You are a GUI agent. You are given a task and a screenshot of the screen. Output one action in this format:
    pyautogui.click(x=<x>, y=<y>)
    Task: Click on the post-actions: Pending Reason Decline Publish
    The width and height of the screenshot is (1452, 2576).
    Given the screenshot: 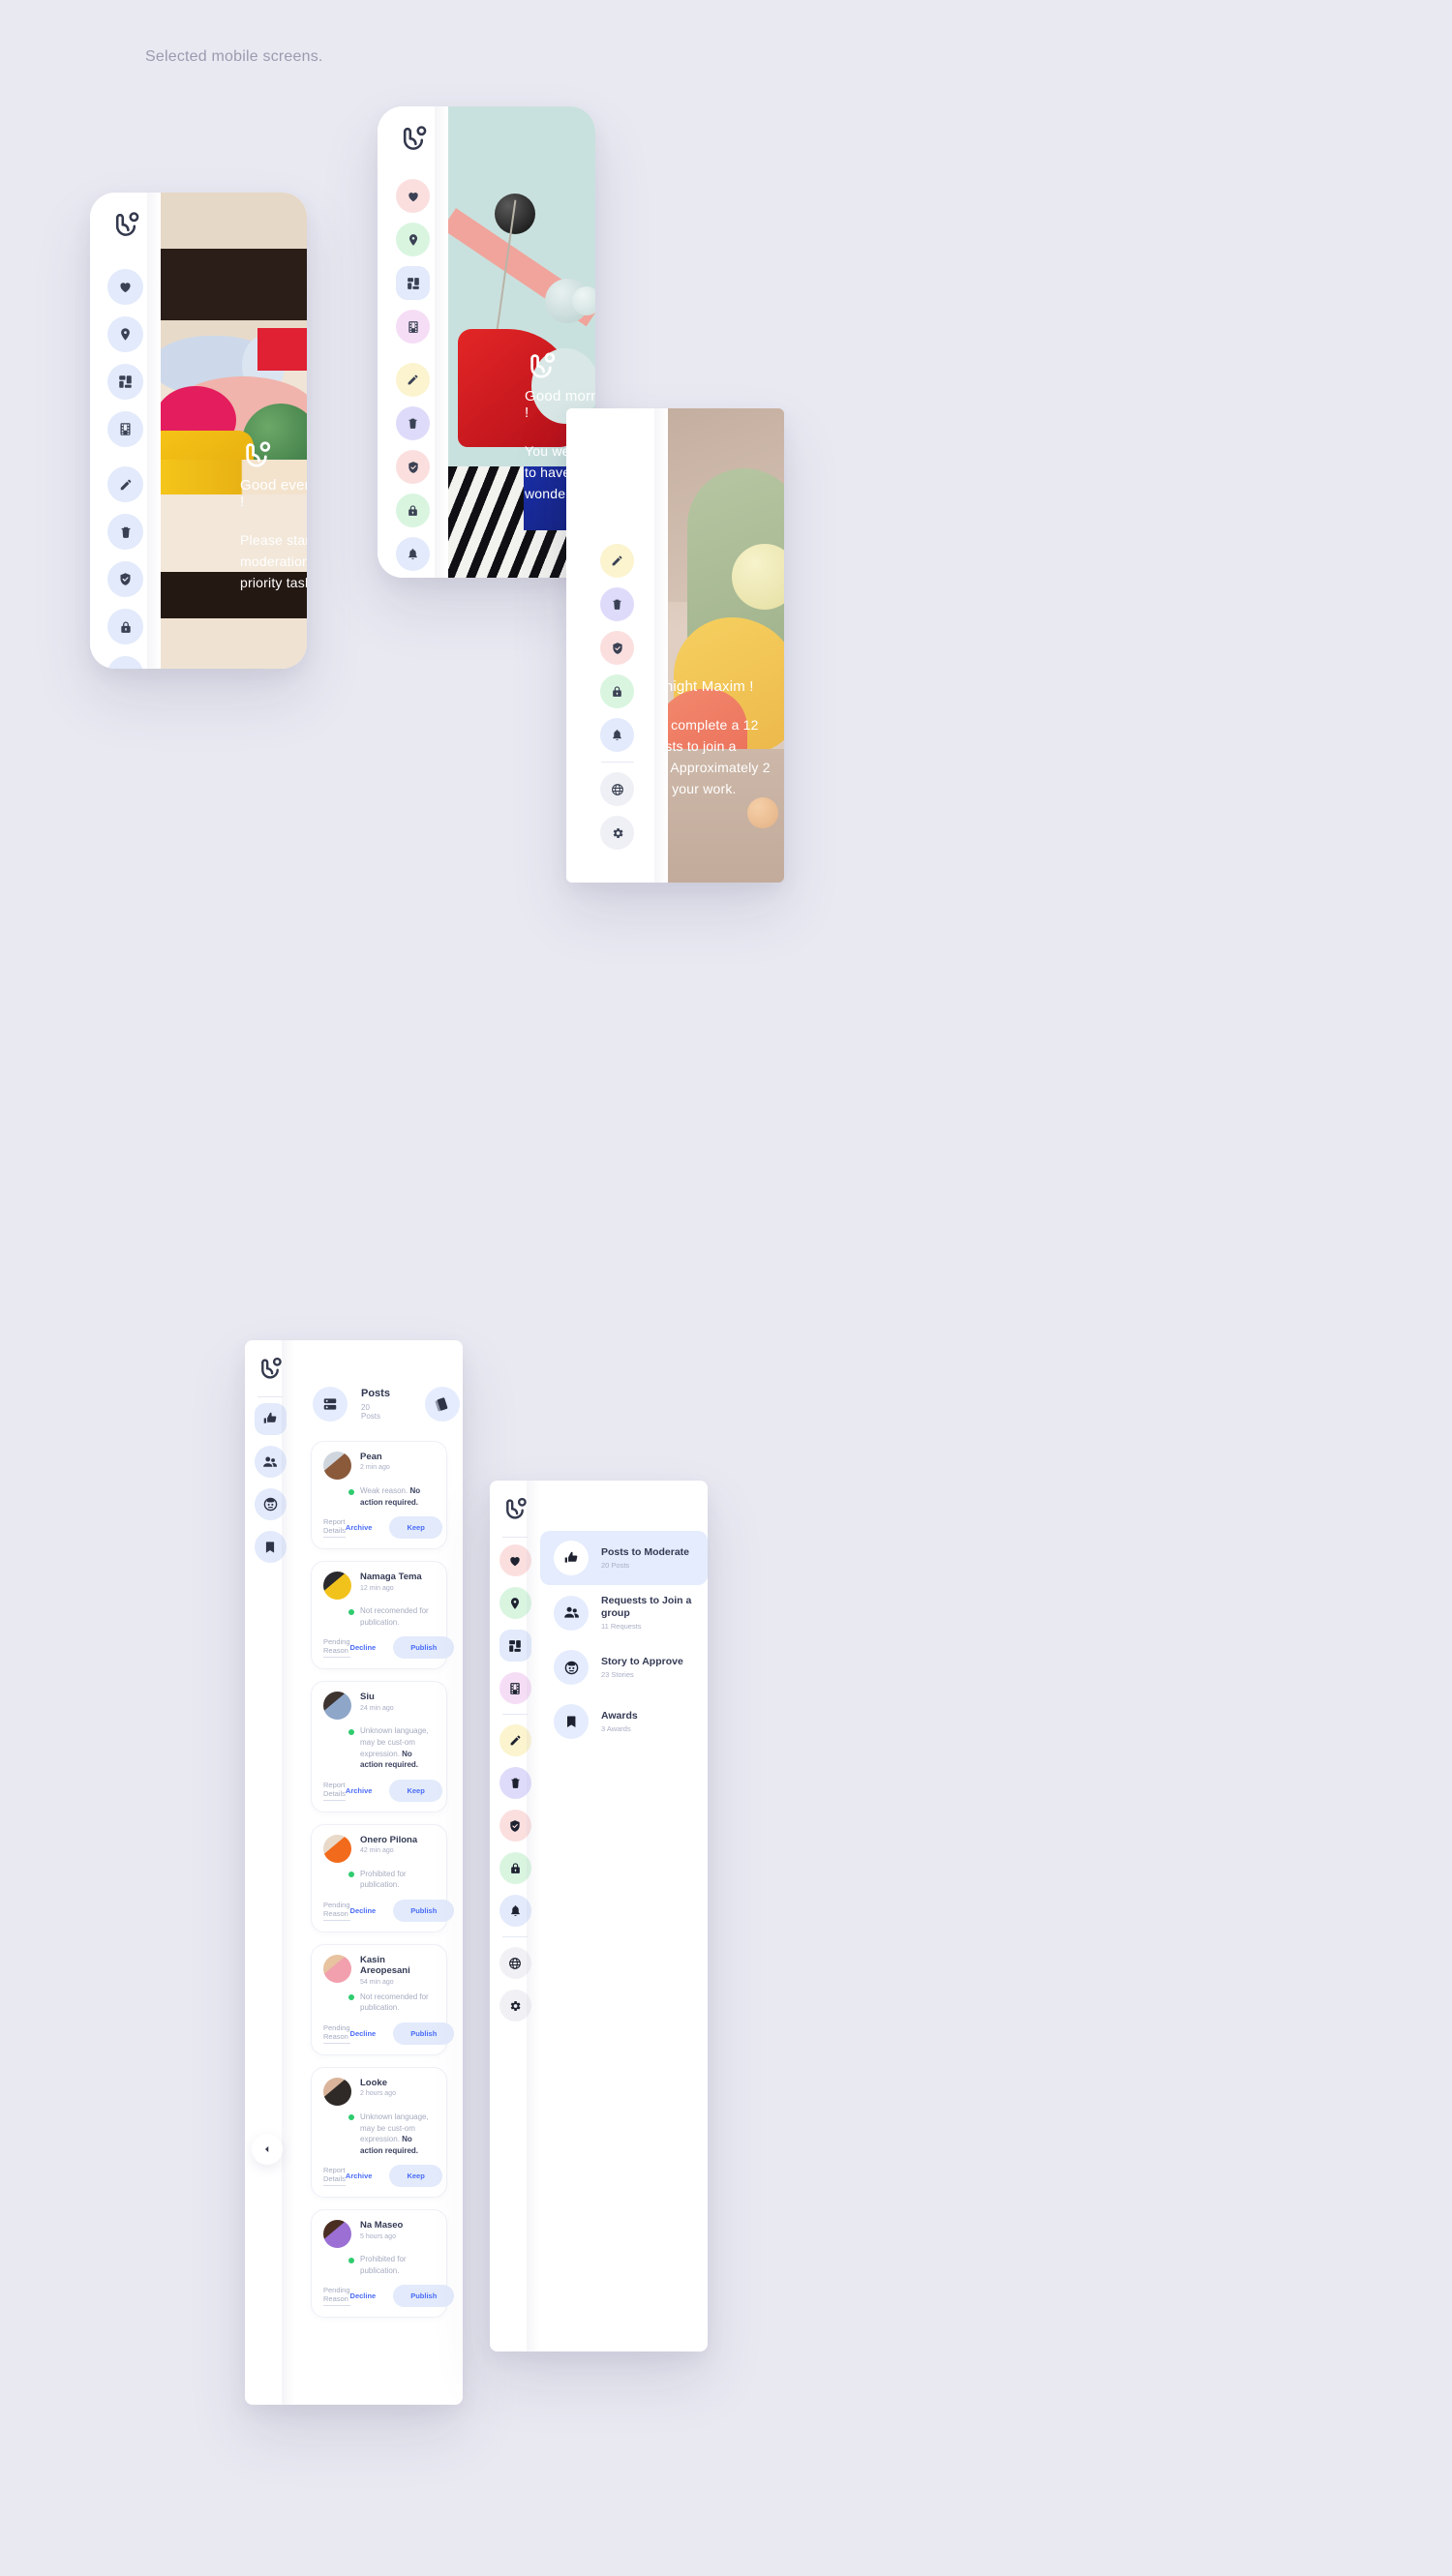 What is the action you would take?
    pyautogui.click(x=389, y=1910)
    